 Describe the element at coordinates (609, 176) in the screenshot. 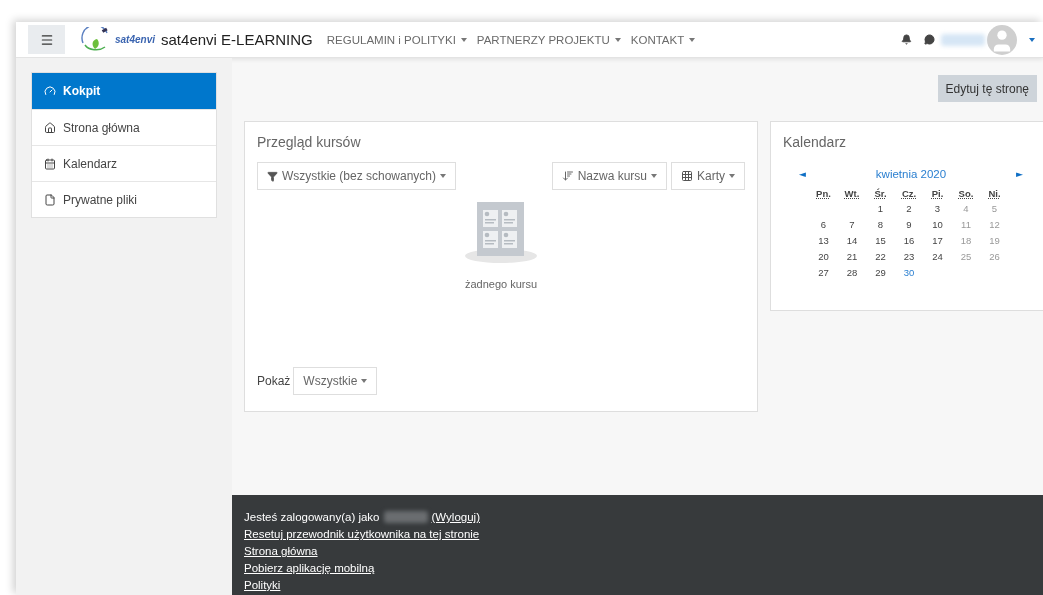

I see `sort-dropdown: Nazwa kursu` at that location.